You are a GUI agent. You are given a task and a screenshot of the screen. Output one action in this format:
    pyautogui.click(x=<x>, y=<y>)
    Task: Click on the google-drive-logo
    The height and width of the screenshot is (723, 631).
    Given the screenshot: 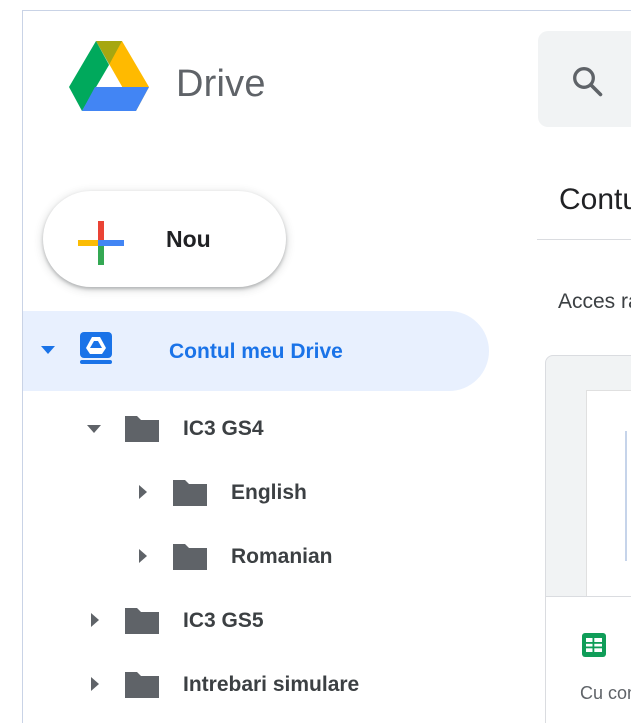 What is the action you would take?
    pyautogui.click(x=109, y=76)
    